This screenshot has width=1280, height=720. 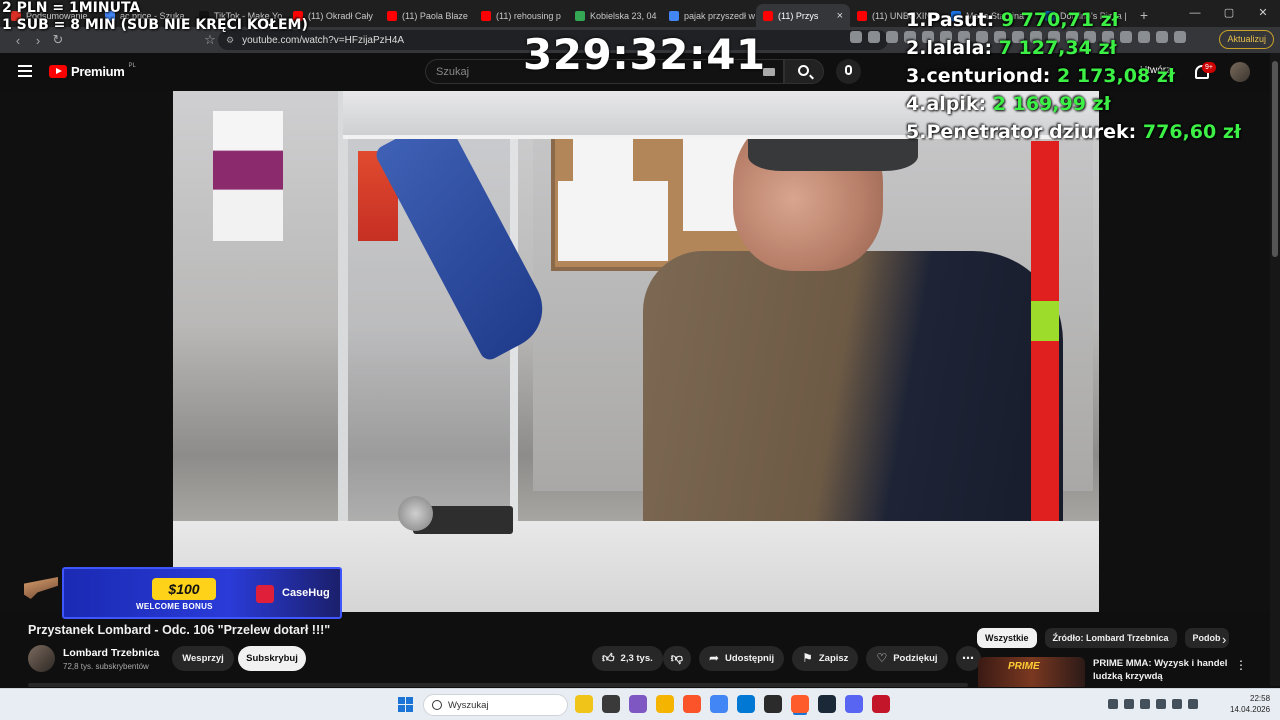 I want to click on scrollbar-thumb, so click(x=1275, y=159).